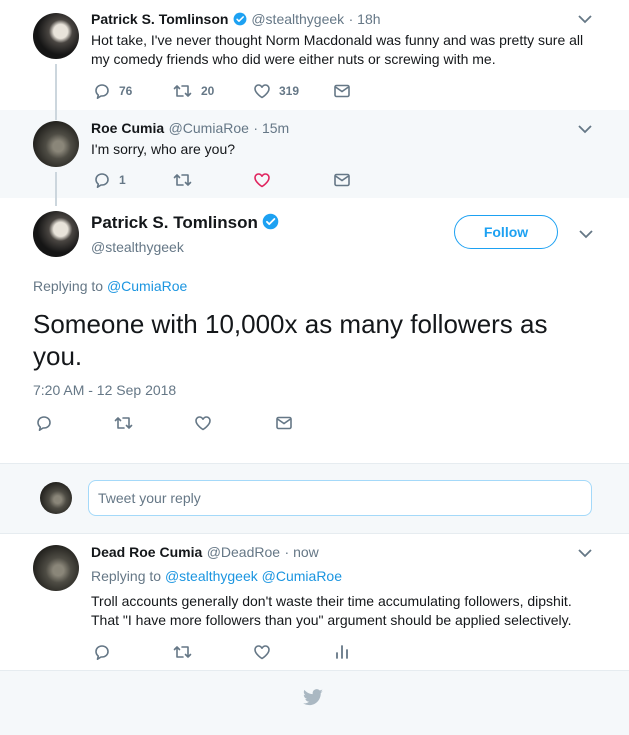 The width and height of the screenshot is (629, 735). Describe the element at coordinates (211, 576) in the screenshot. I see `replying-to-link-1: @stealthygeek` at that location.